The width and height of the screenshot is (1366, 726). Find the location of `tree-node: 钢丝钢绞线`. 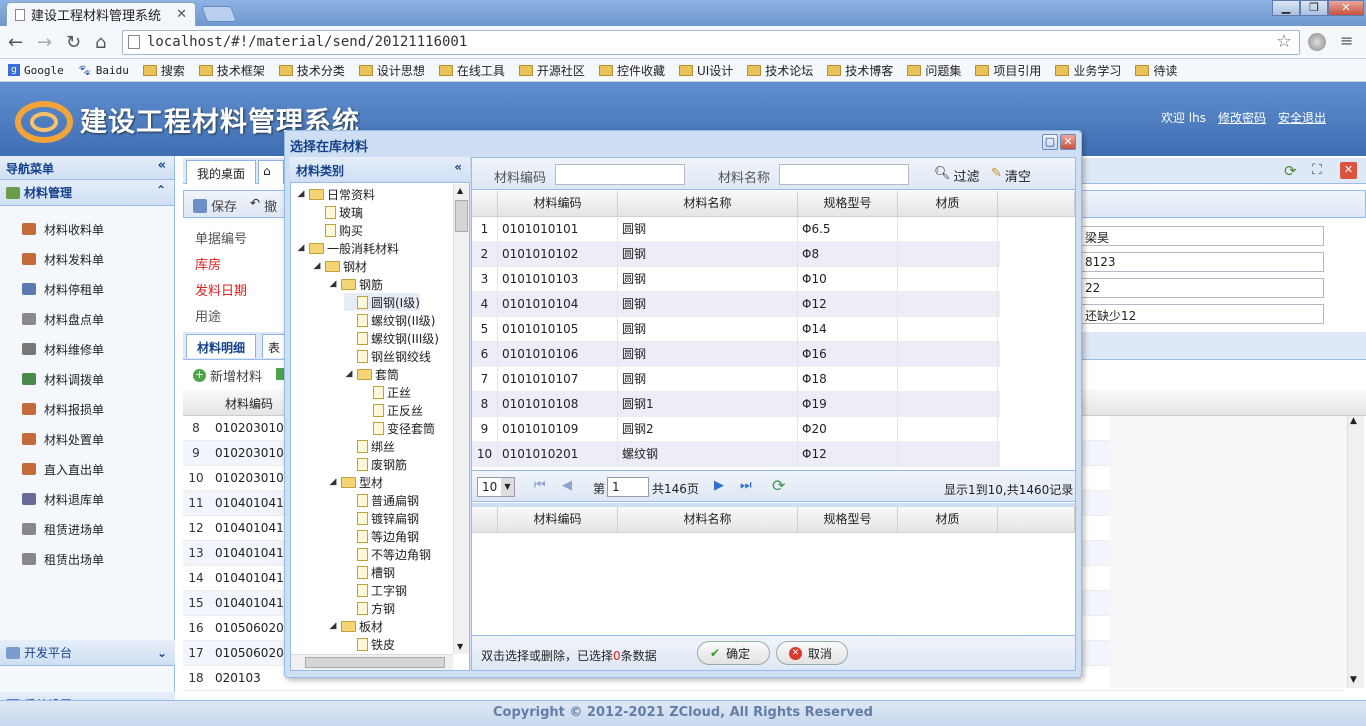

tree-node: 钢丝钢绞线 is located at coordinates (387, 356).